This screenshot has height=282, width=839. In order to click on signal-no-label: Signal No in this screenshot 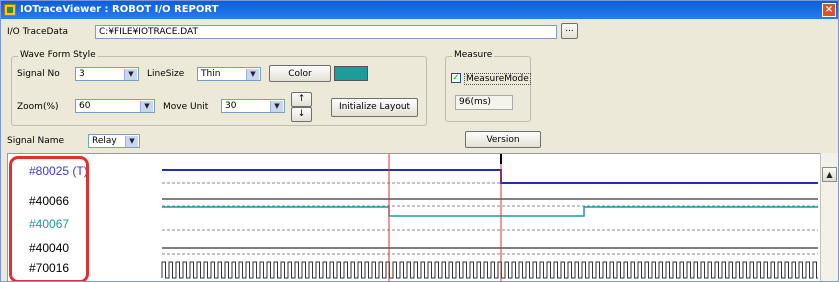, I will do `click(38, 74)`.